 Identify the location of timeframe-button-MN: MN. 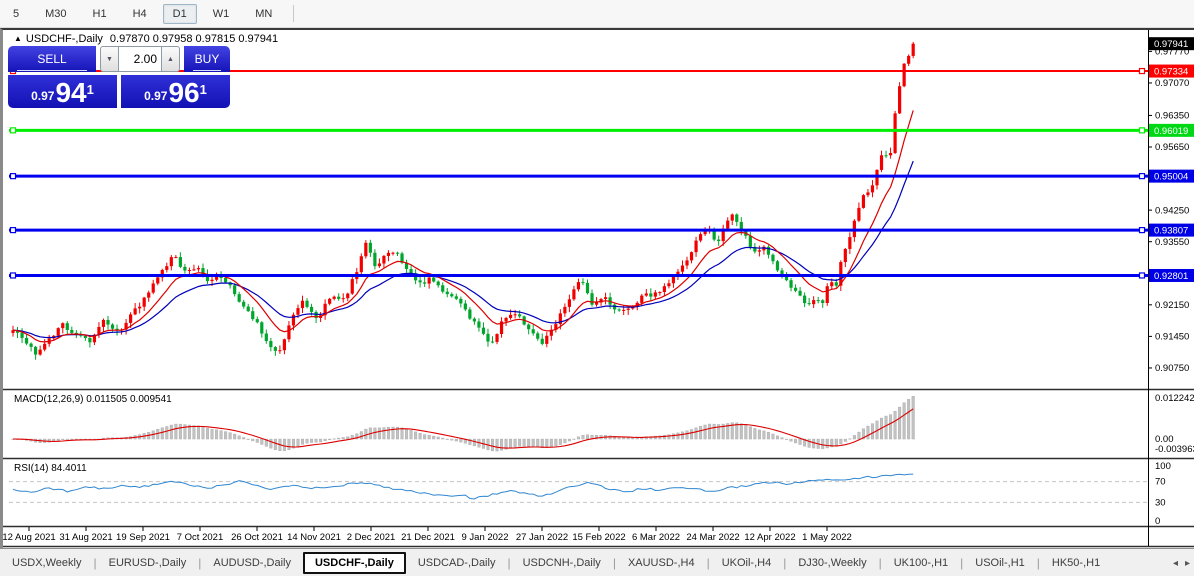
(263, 14).